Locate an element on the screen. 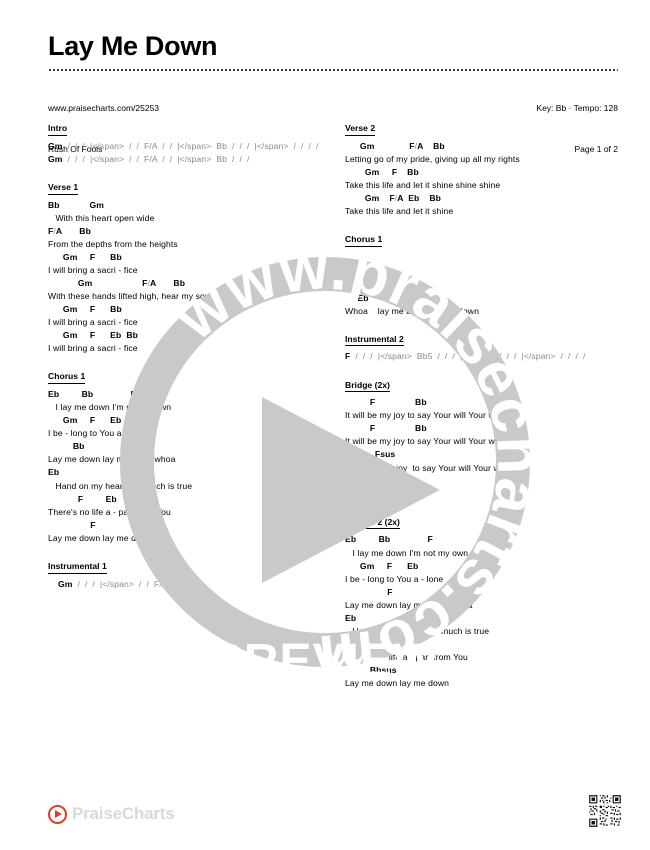 This screenshot has width=650, height=850. section-label: Verse 1 is located at coordinates (63, 188).